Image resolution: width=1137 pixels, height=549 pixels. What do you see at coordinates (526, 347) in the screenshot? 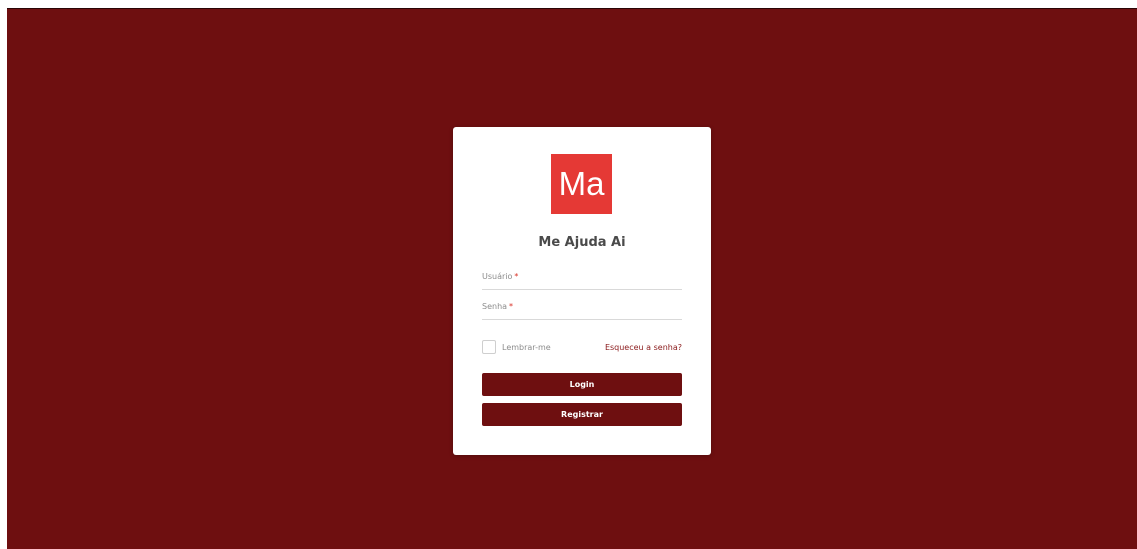
I see `remember-me-label: Lembrar-me` at bounding box center [526, 347].